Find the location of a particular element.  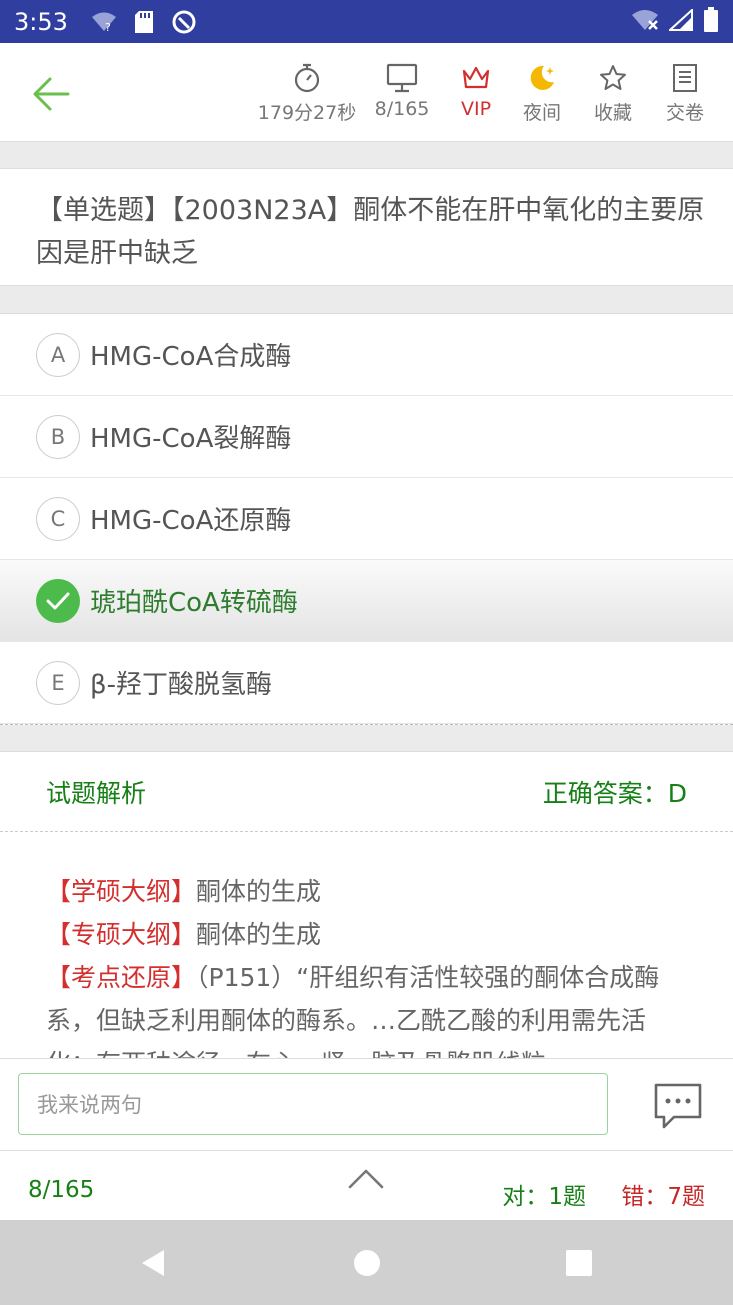

system-nav-bar is located at coordinates (366, 1262).